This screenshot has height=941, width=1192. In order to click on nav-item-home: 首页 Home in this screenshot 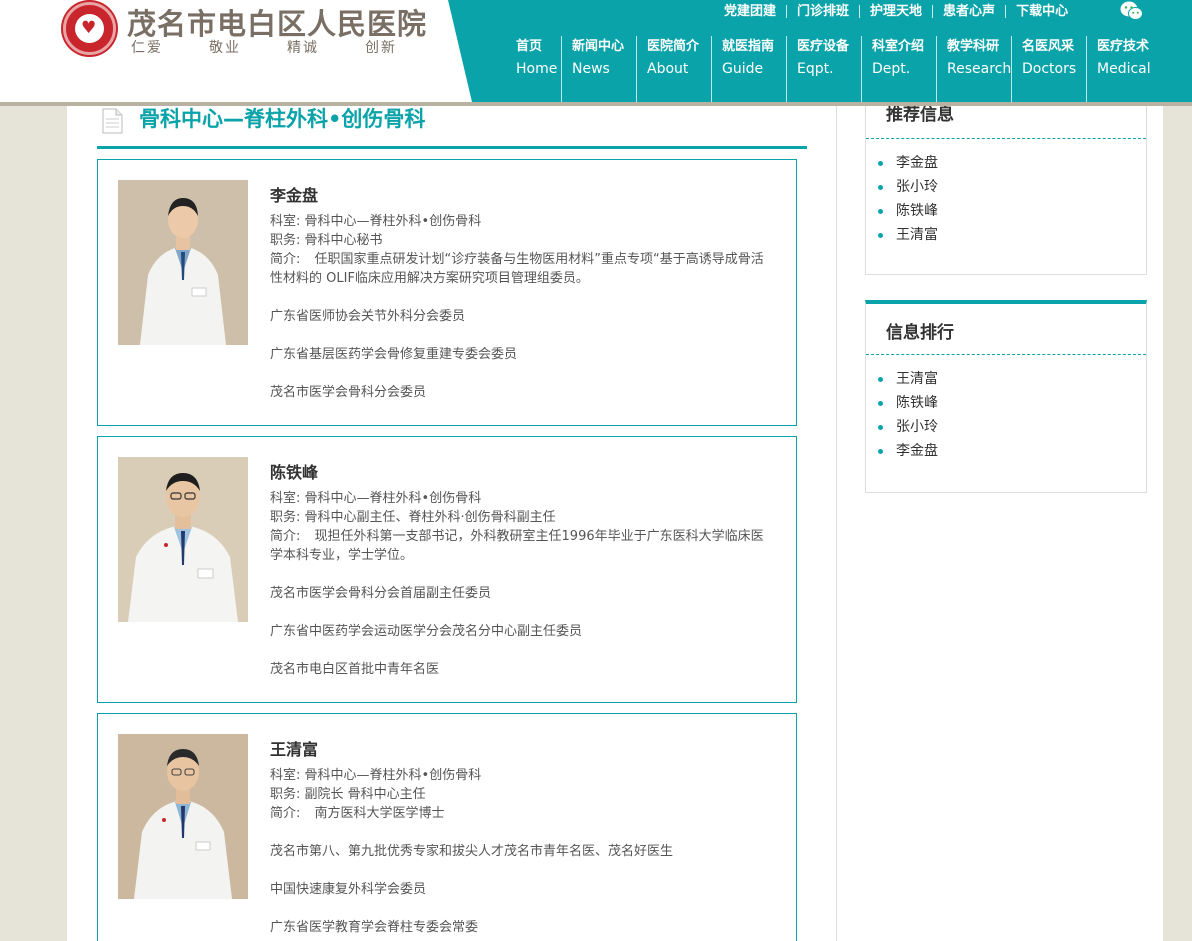, I will do `click(535, 69)`.